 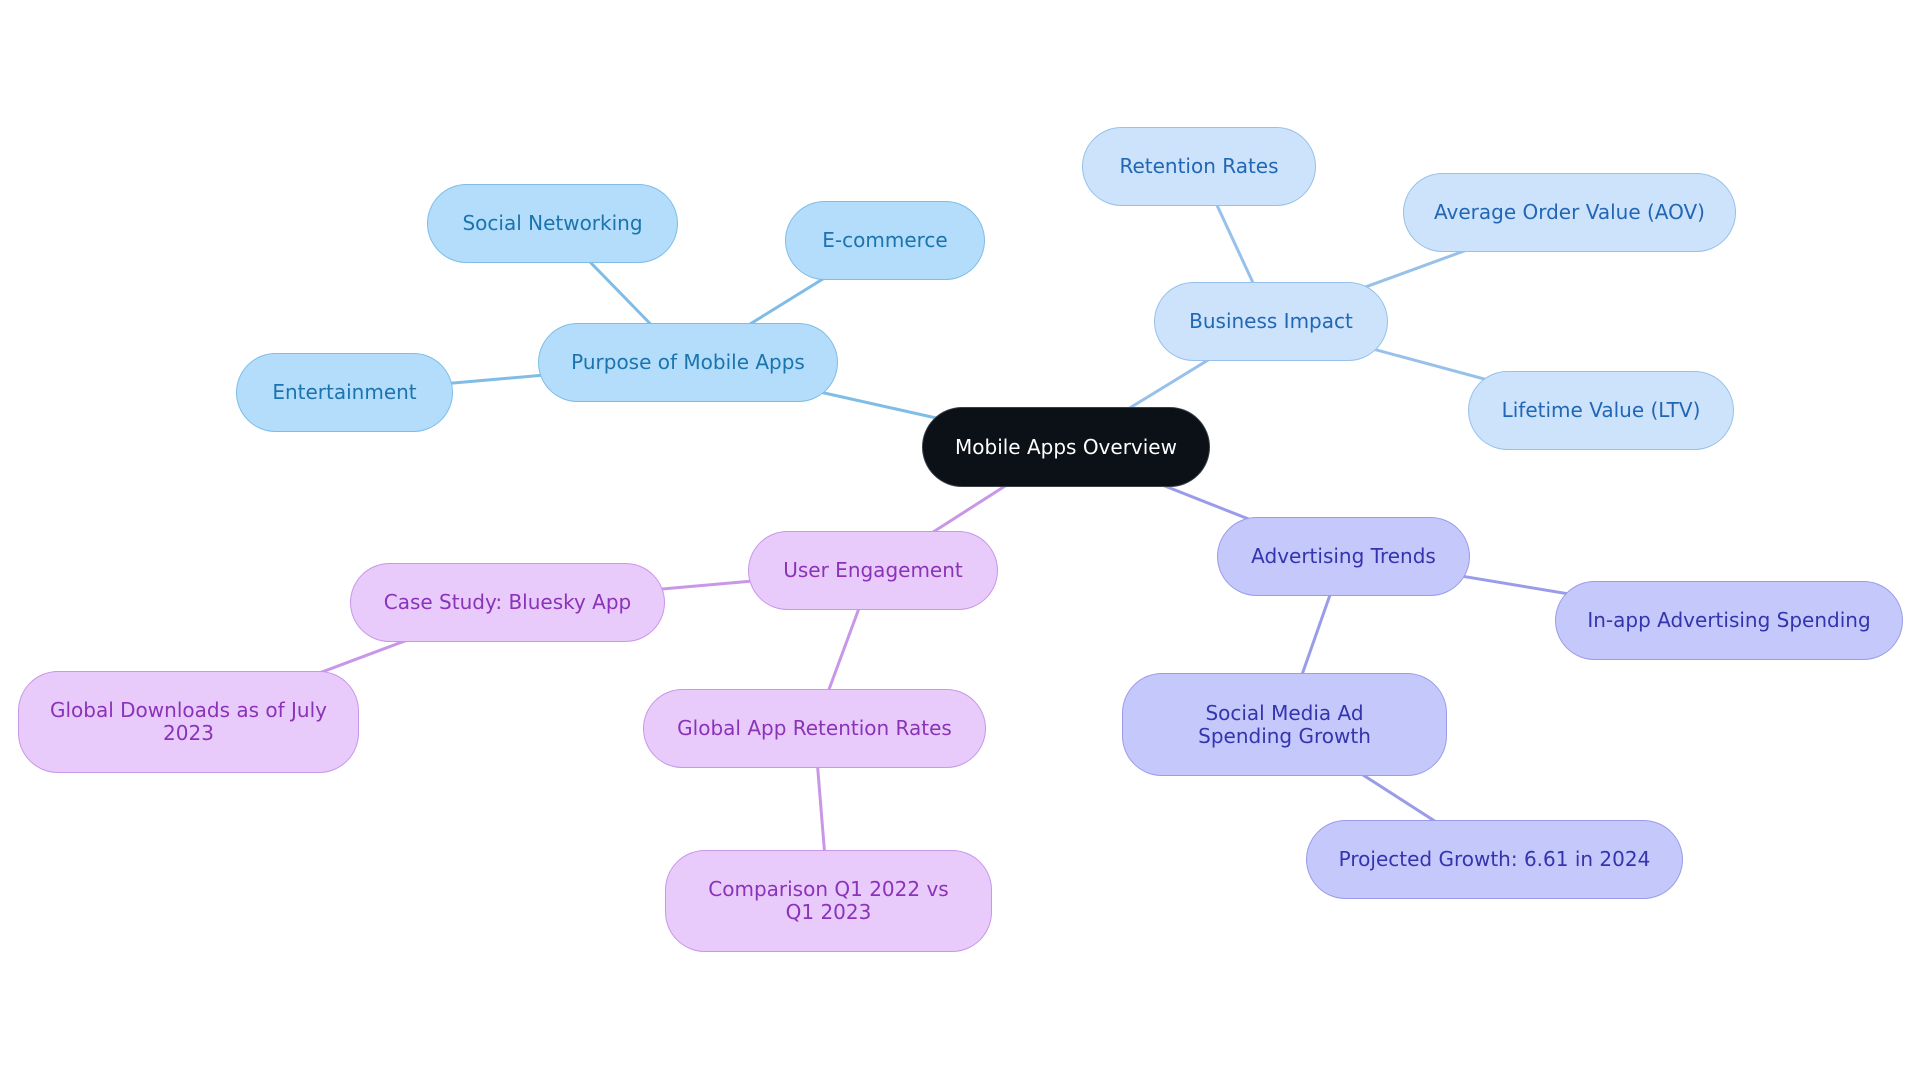 What do you see at coordinates (188, 722) in the screenshot?
I see `node-global-downloads: Global Downloads as of July 2023` at bounding box center [188, 722].